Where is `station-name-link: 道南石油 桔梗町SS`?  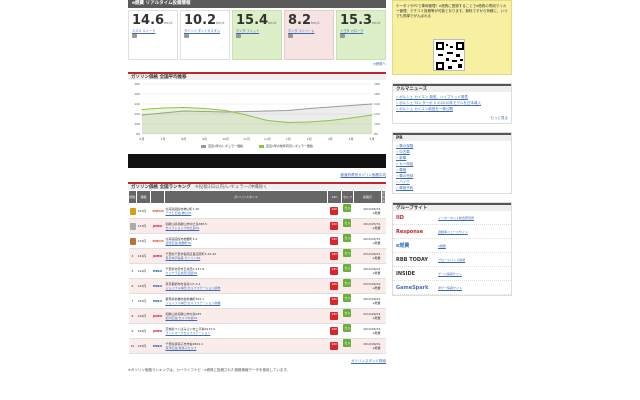
station-name-link: 道南石油 桔梗町SS is located at coordinates (246, 243).